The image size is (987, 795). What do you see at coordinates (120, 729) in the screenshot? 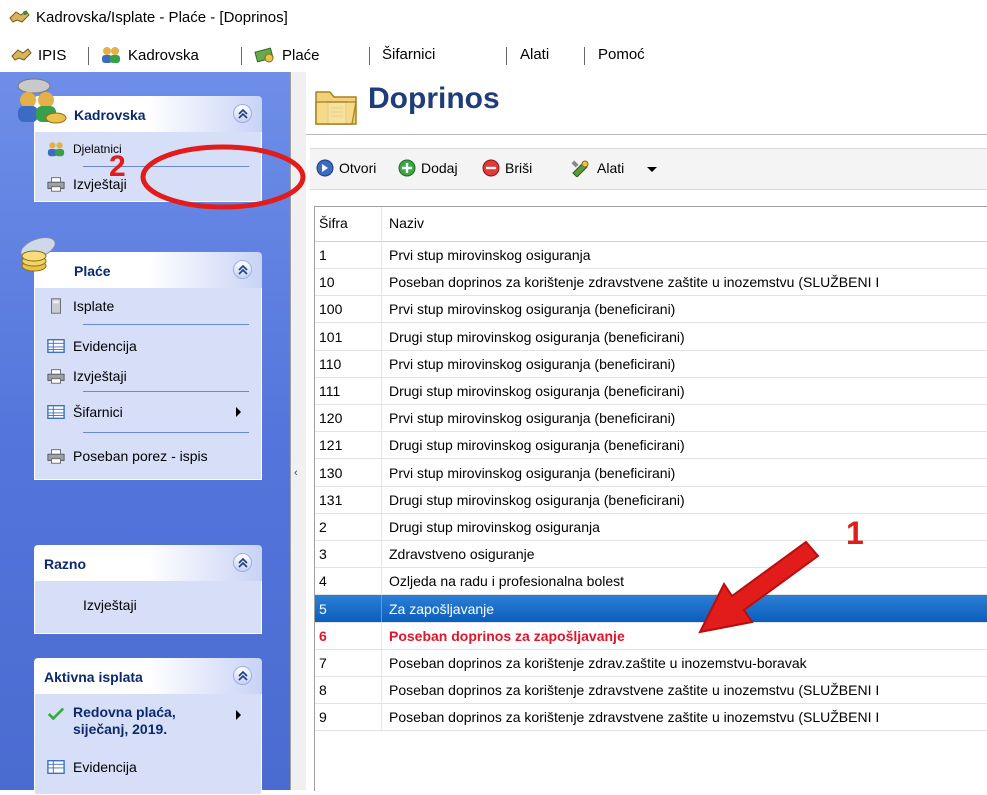
I see `active-payout-line2: siječanj, 2019.` at bounding box center [120, 729].